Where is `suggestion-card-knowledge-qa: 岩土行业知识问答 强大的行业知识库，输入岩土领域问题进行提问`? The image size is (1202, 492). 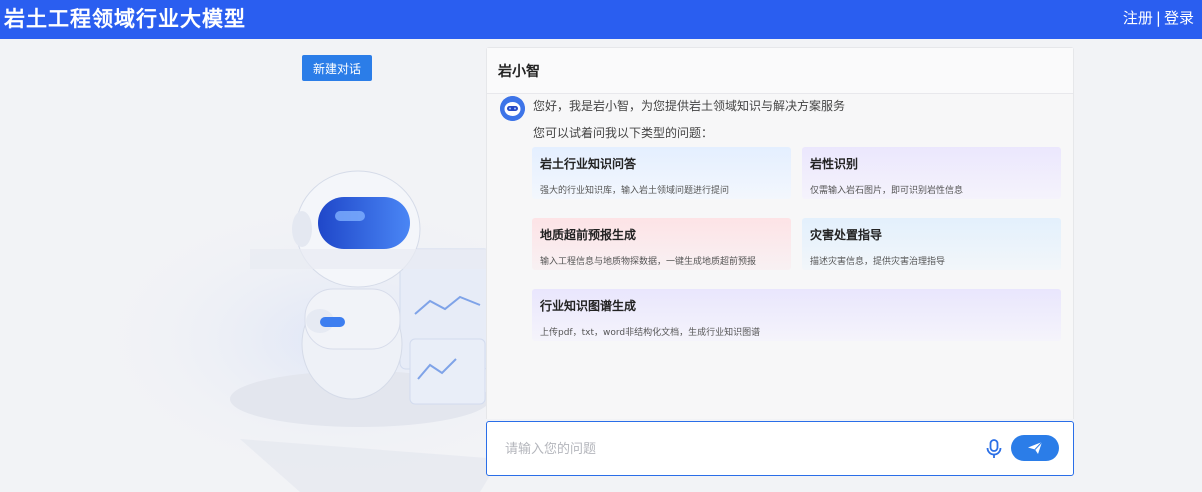
suggestion-card-knowledge-qa: 岩土行业知识问答 强大的行业知识库，输入岩土领域问题进行提问 is located at coordinates (661, 173).